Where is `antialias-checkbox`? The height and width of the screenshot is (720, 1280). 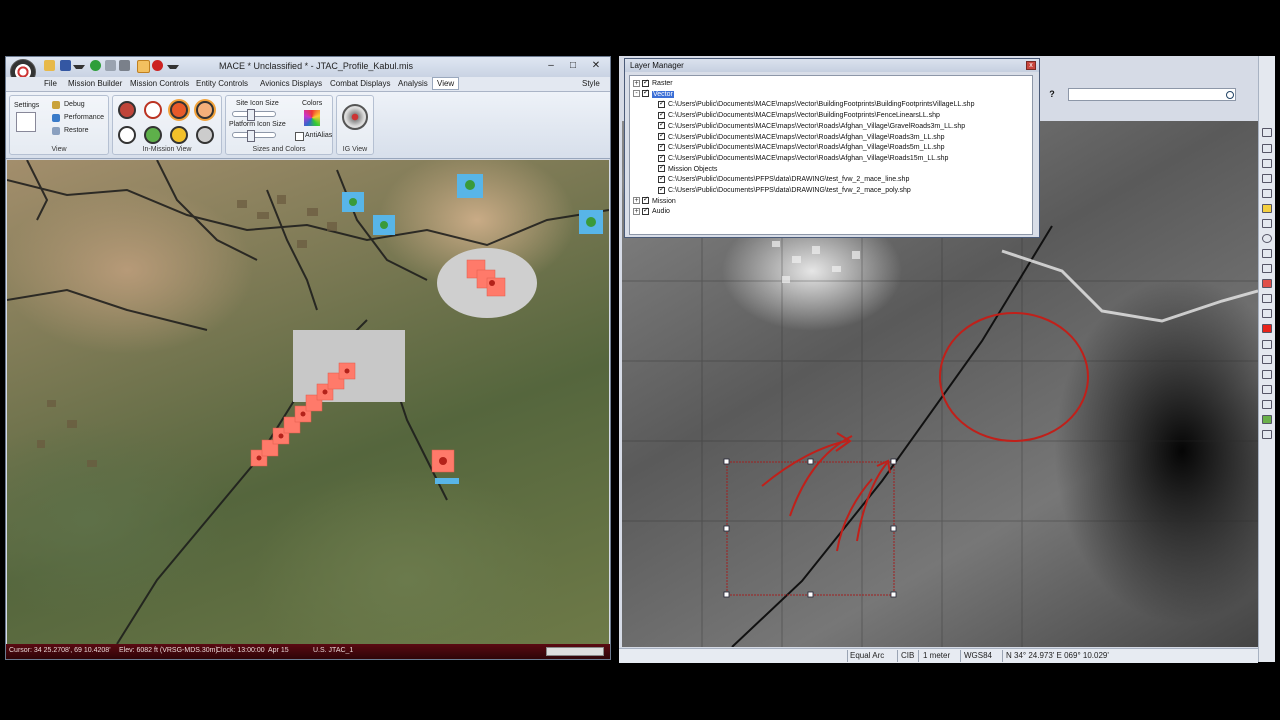
antialias-checkbox is located at coordinates (299, 136).